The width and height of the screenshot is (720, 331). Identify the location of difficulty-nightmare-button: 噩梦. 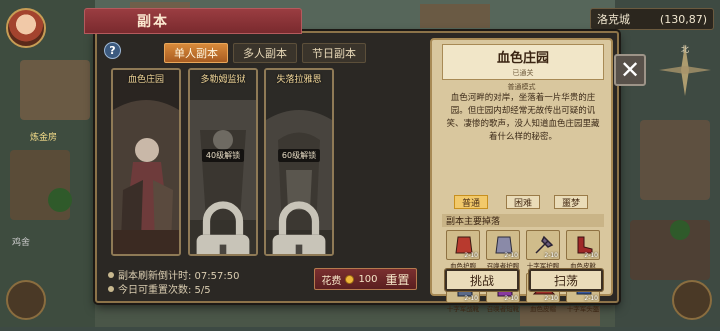
(571, 202).